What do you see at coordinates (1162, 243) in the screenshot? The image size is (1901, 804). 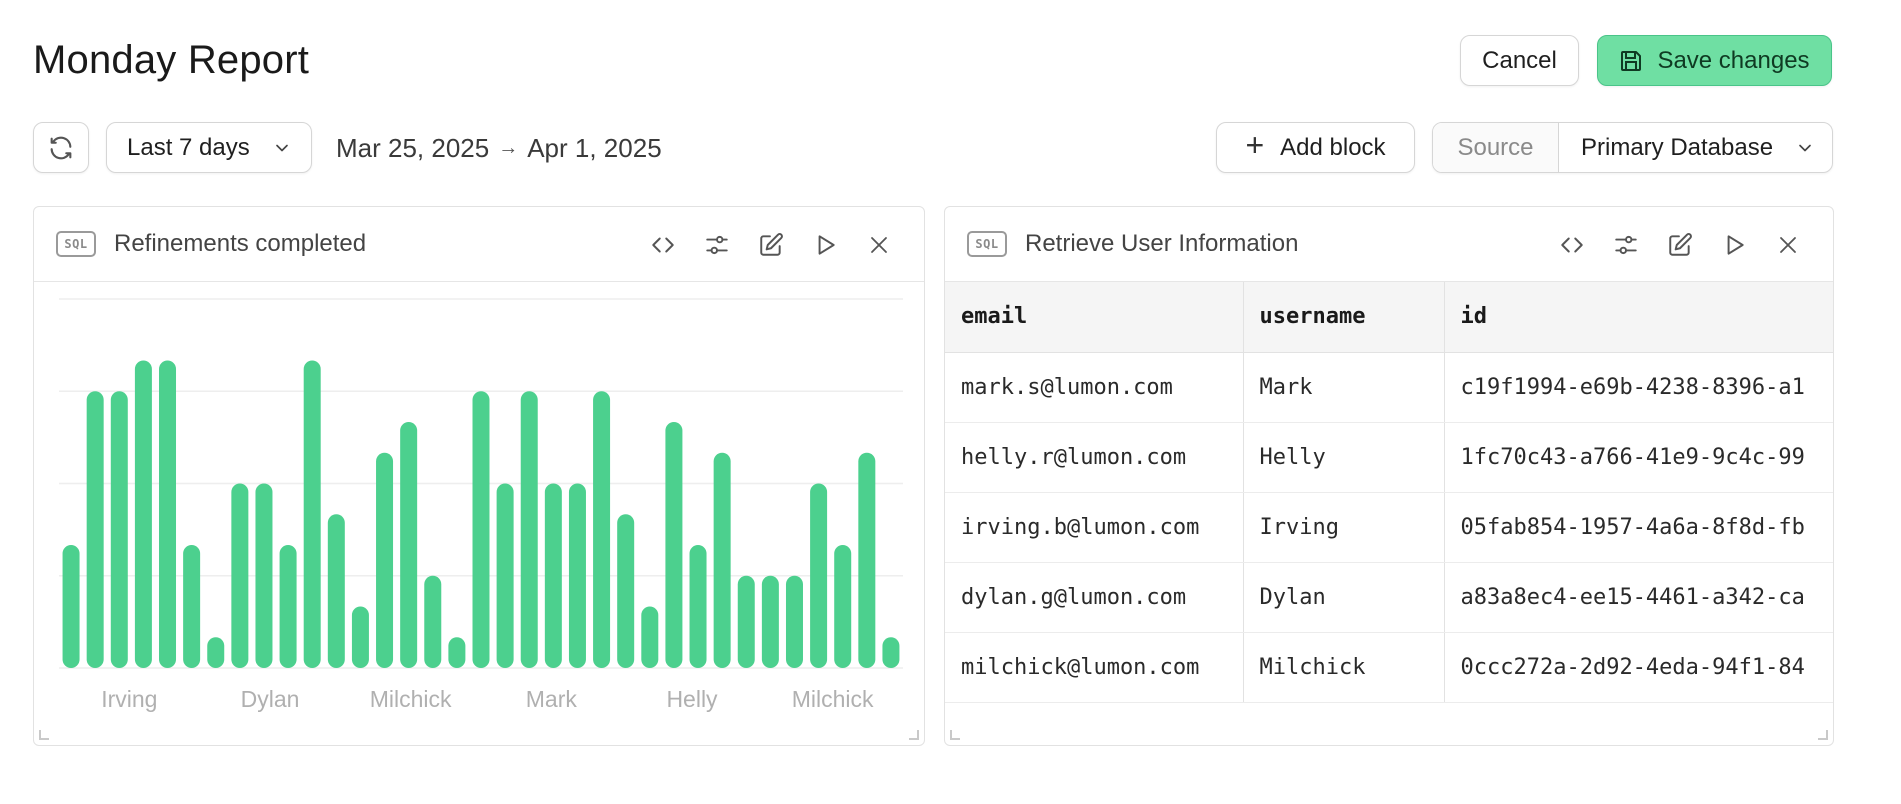 I see `table-block-title: Retrieve User Information` at bounding box center [1162, 243].